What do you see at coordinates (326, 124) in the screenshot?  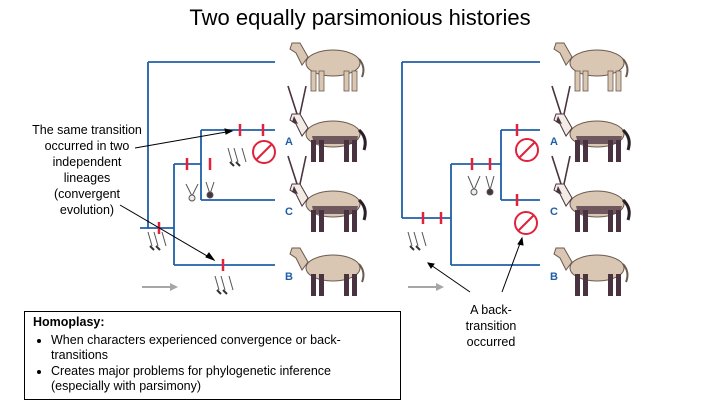 I see `animal-a-left` at bounding box center [326, 124].